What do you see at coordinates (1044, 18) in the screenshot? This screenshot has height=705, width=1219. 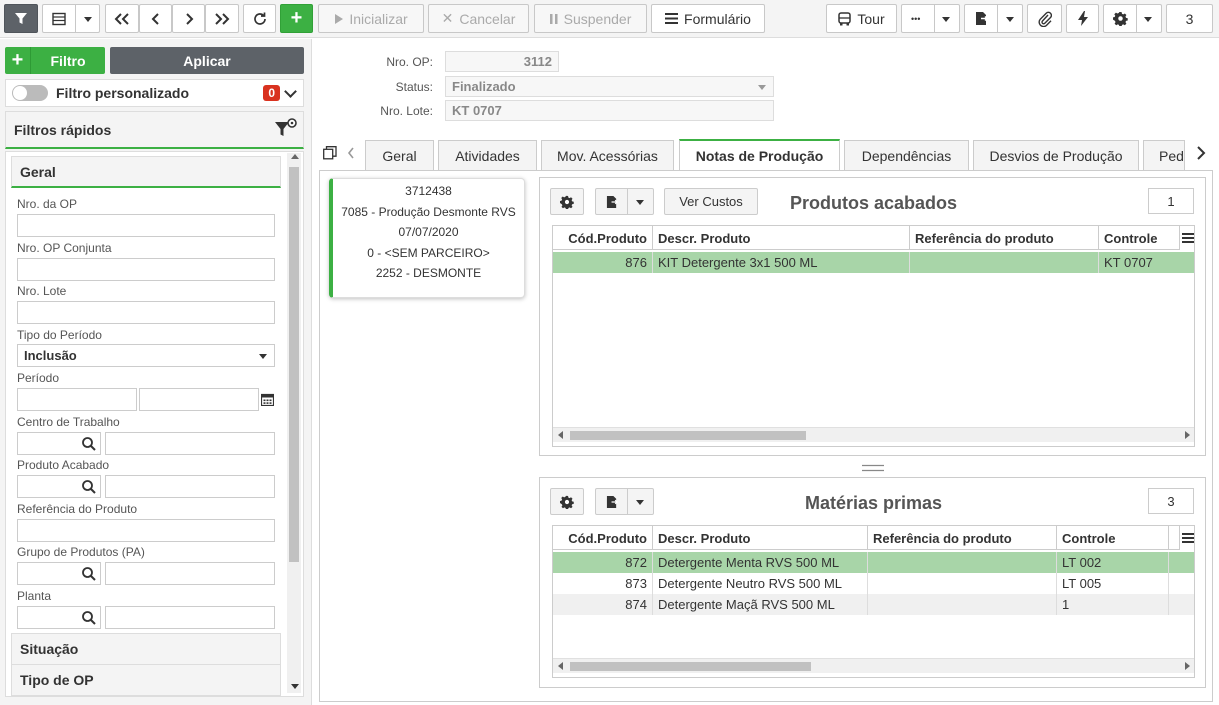 I see `attachment-button` at bounding box center [1044, 18].